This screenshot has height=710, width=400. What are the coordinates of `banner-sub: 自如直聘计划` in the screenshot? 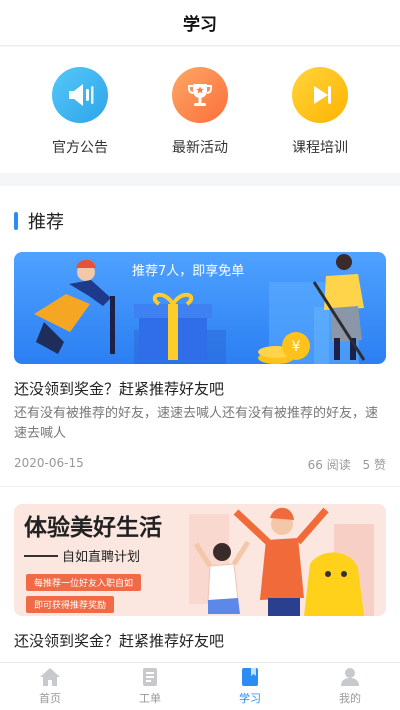 It's located at (82, 555).